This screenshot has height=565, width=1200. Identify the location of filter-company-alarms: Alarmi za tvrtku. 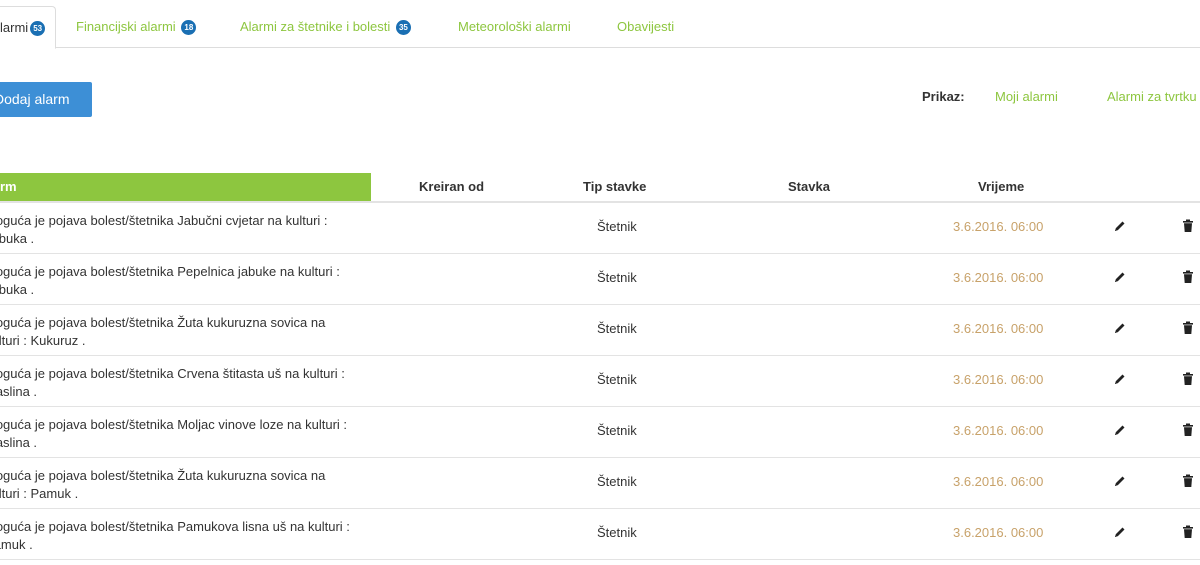
(1152, 96).